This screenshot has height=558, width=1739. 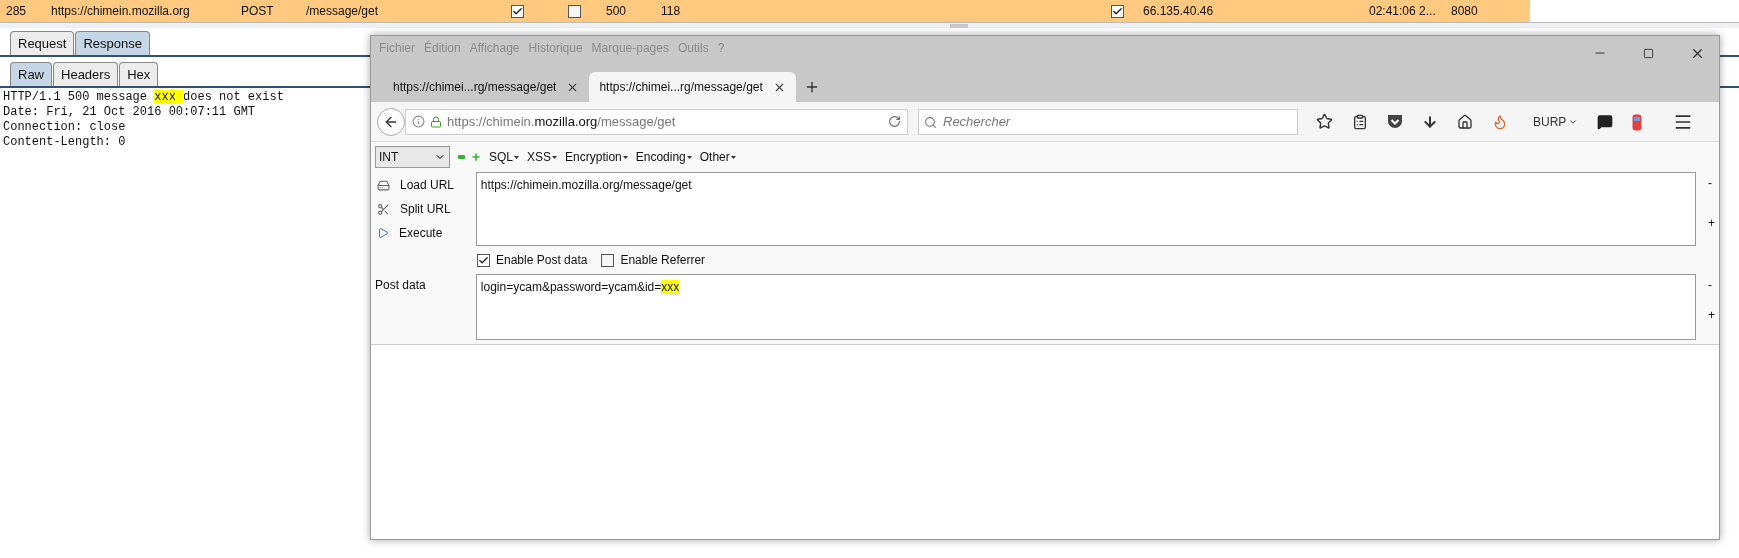 What do you see at coordinates (656, 121) in the screenshot?
I see `address-bar: https://chimein.mozilla.org/message/get` at bounding box center [656, 121].